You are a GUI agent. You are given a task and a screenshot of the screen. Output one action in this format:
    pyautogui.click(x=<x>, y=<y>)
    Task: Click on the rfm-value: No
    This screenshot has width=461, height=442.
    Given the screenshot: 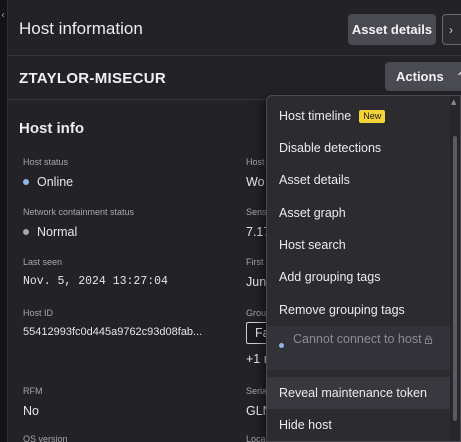 What is the action you would take?
    pyautogui.click(x=31, y=411)
    